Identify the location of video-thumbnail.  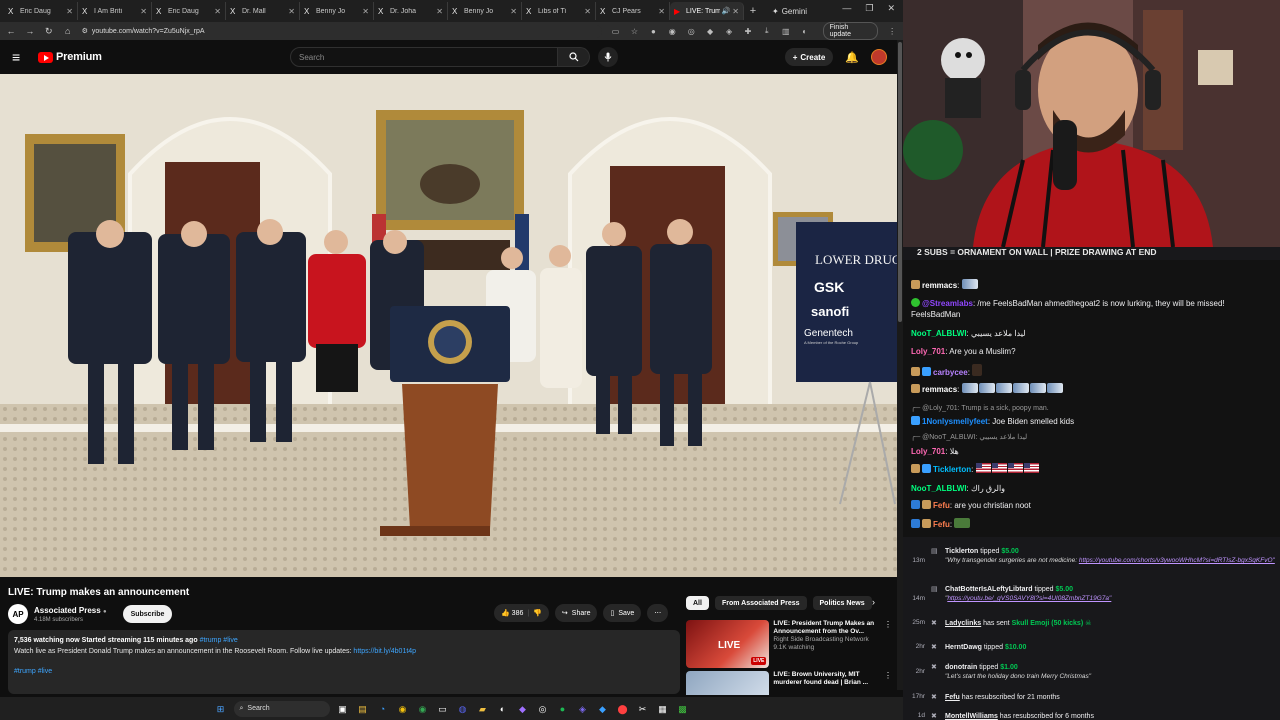
(728, 683).